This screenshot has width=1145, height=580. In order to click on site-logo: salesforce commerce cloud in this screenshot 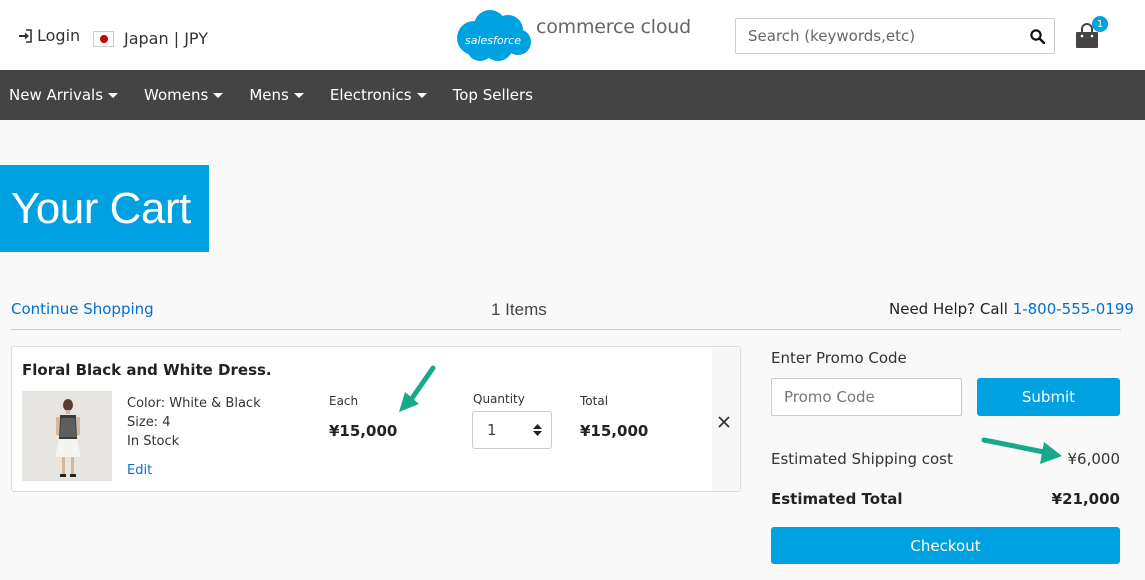, I will do `click(571, 36)`.